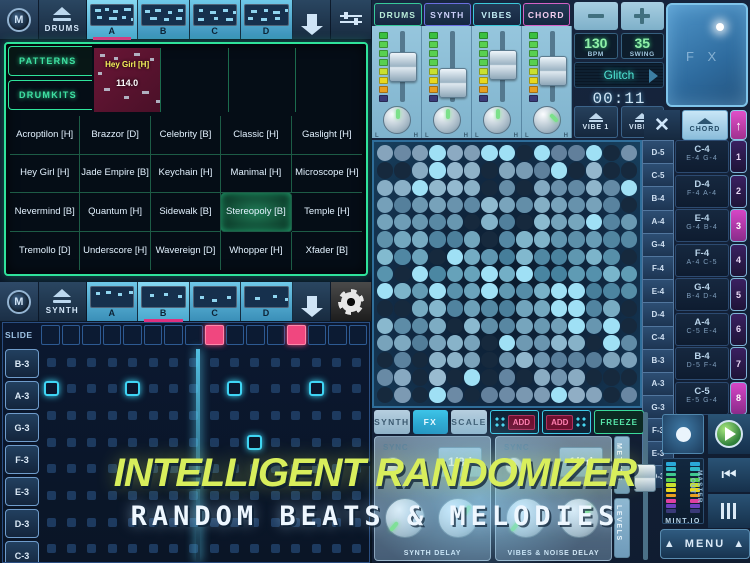  Describe the element at coordinates (128, 80) in the screenshot. I see `pattern-slot-1: Hey Girl [H] 114.0` at that location.